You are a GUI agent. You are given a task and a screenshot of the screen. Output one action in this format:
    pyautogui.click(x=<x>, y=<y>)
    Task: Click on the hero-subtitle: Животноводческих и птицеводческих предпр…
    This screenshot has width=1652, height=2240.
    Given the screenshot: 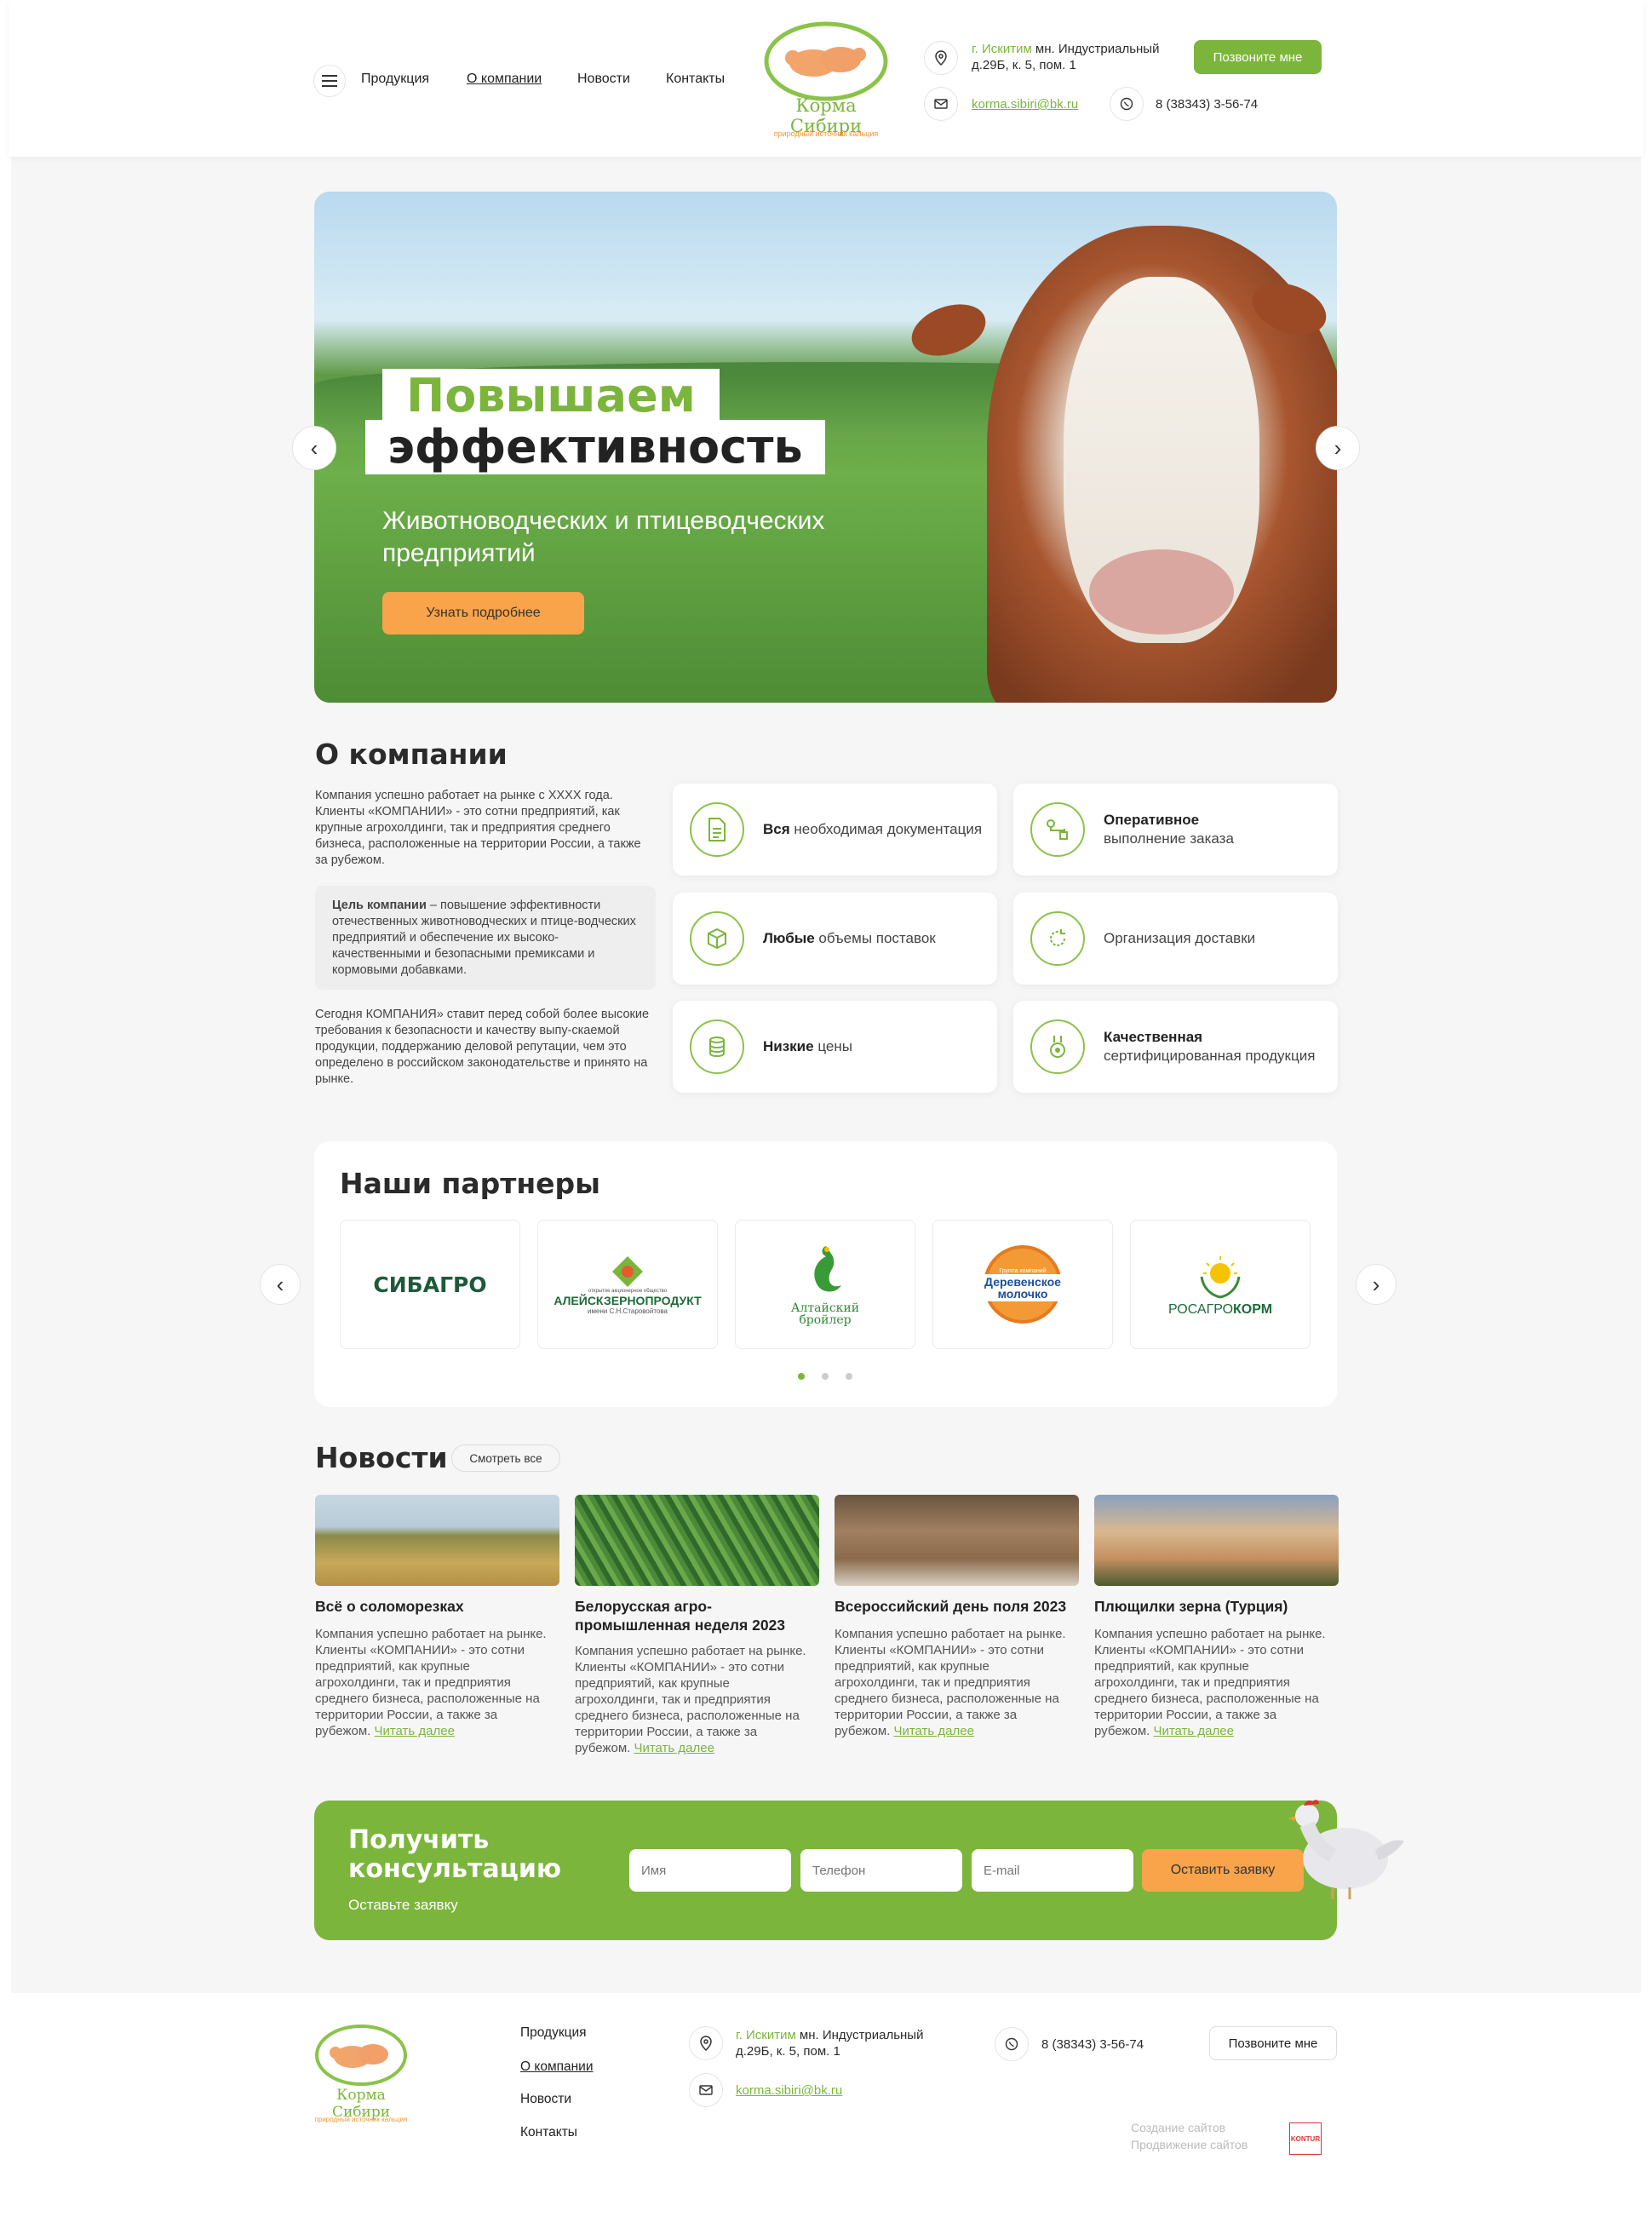 What is the action you would take?
    pyautogui.click(x=603, y=537)
    